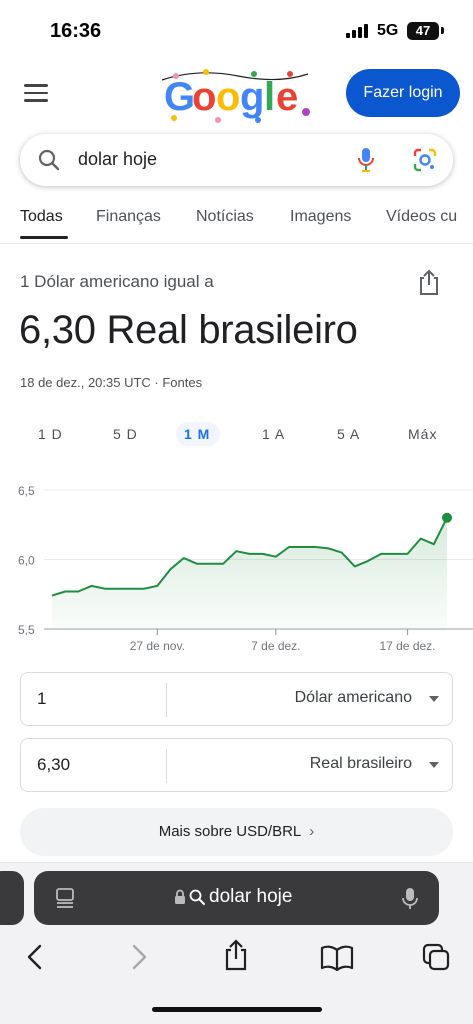 This screenshot has height=1024, width=473. I want to click on more-about-label: Mais sobre USD/BRL, so click(230, 831).